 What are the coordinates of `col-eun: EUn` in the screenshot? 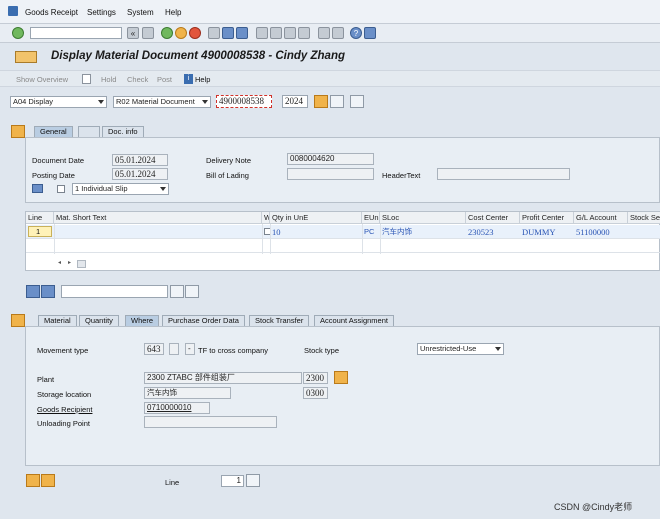 It's located at (371, 218).